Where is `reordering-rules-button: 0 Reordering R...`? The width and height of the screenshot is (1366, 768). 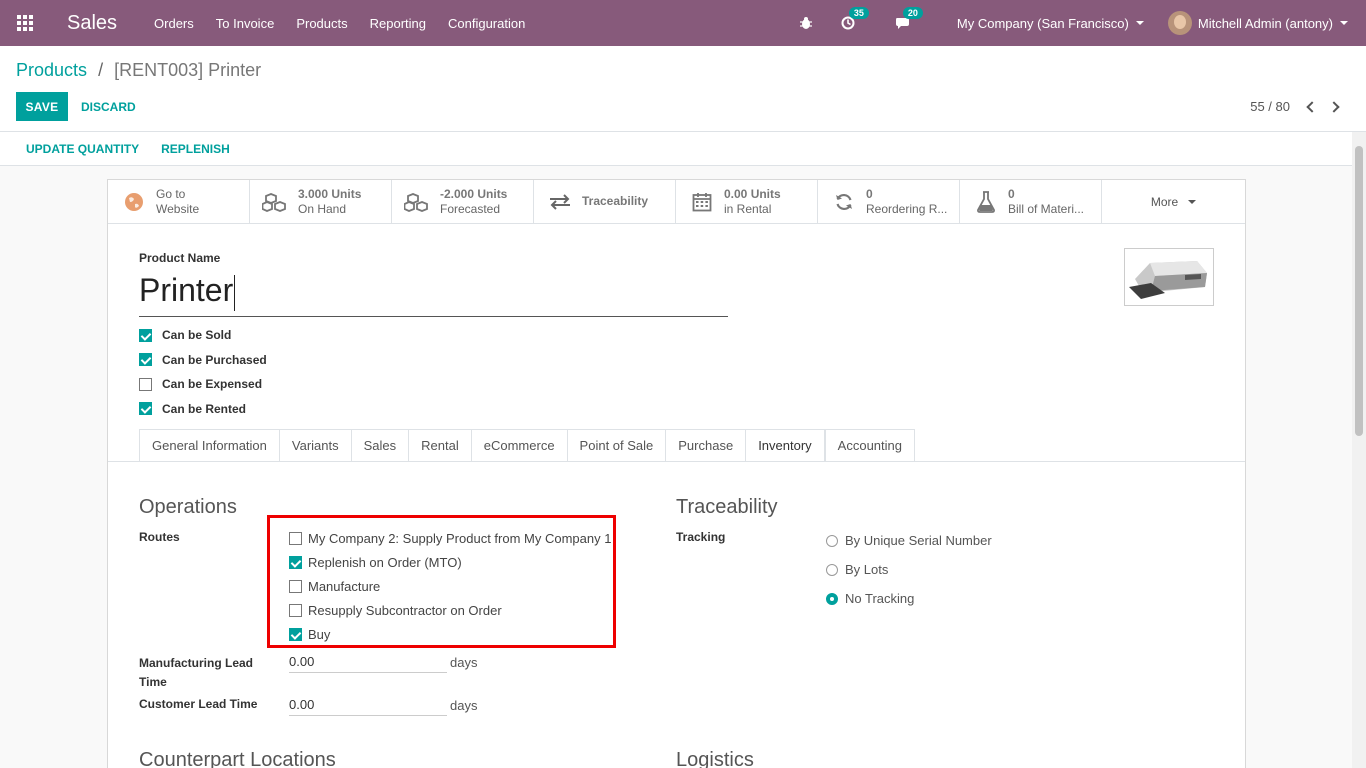 reordering-rules-button: 0 Reordering R... is located at coordinates (889, 201).